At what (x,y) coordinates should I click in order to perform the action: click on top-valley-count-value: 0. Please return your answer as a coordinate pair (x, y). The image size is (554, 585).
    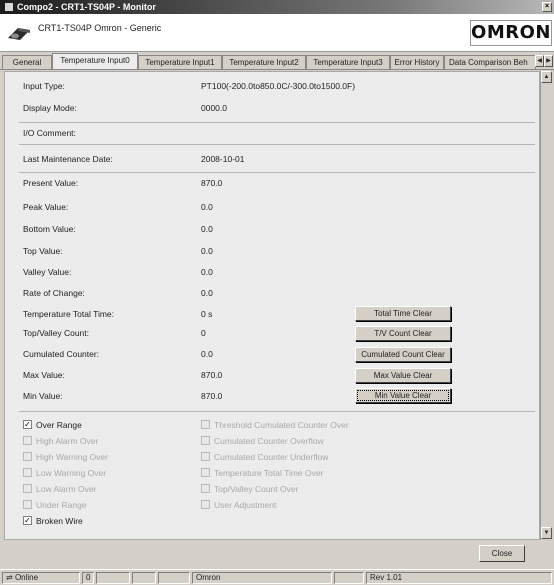
    Looking at the image, I should click on (203, 333).